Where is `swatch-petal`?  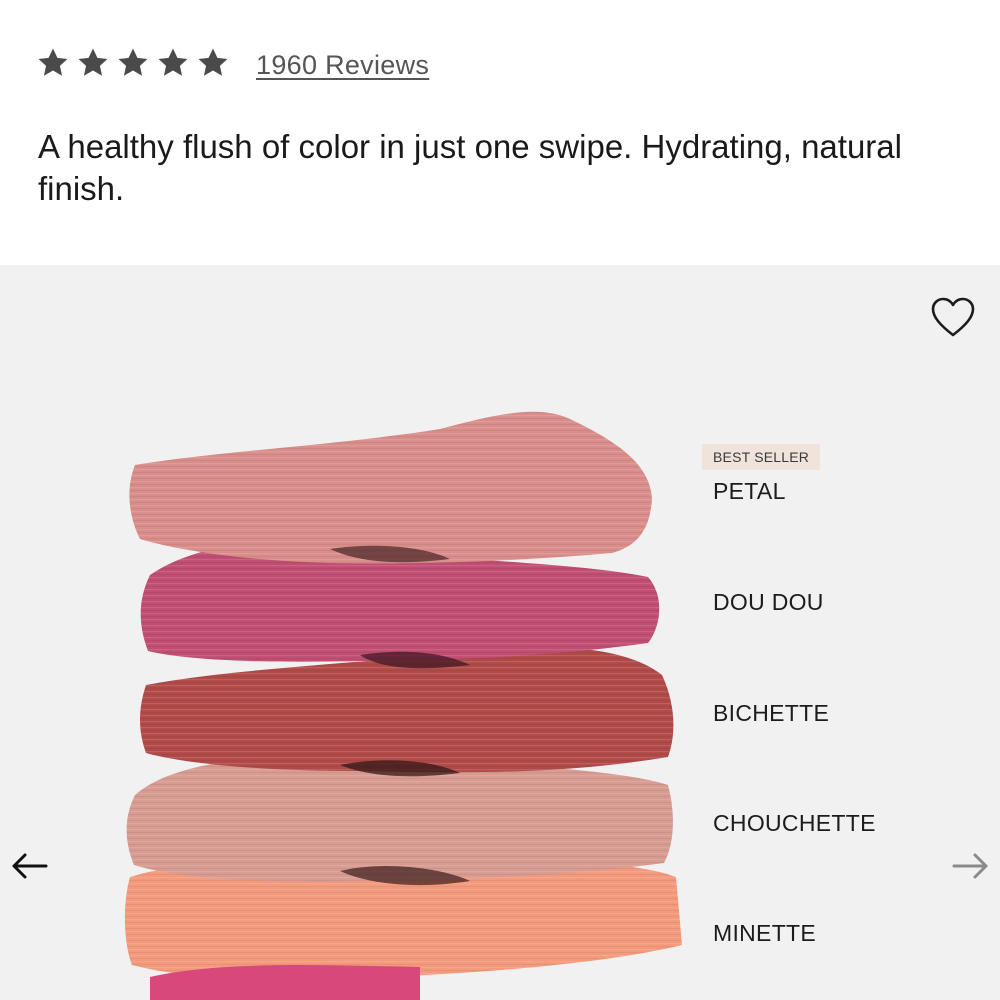 swatch-petal is located at coordinates (390, 487).